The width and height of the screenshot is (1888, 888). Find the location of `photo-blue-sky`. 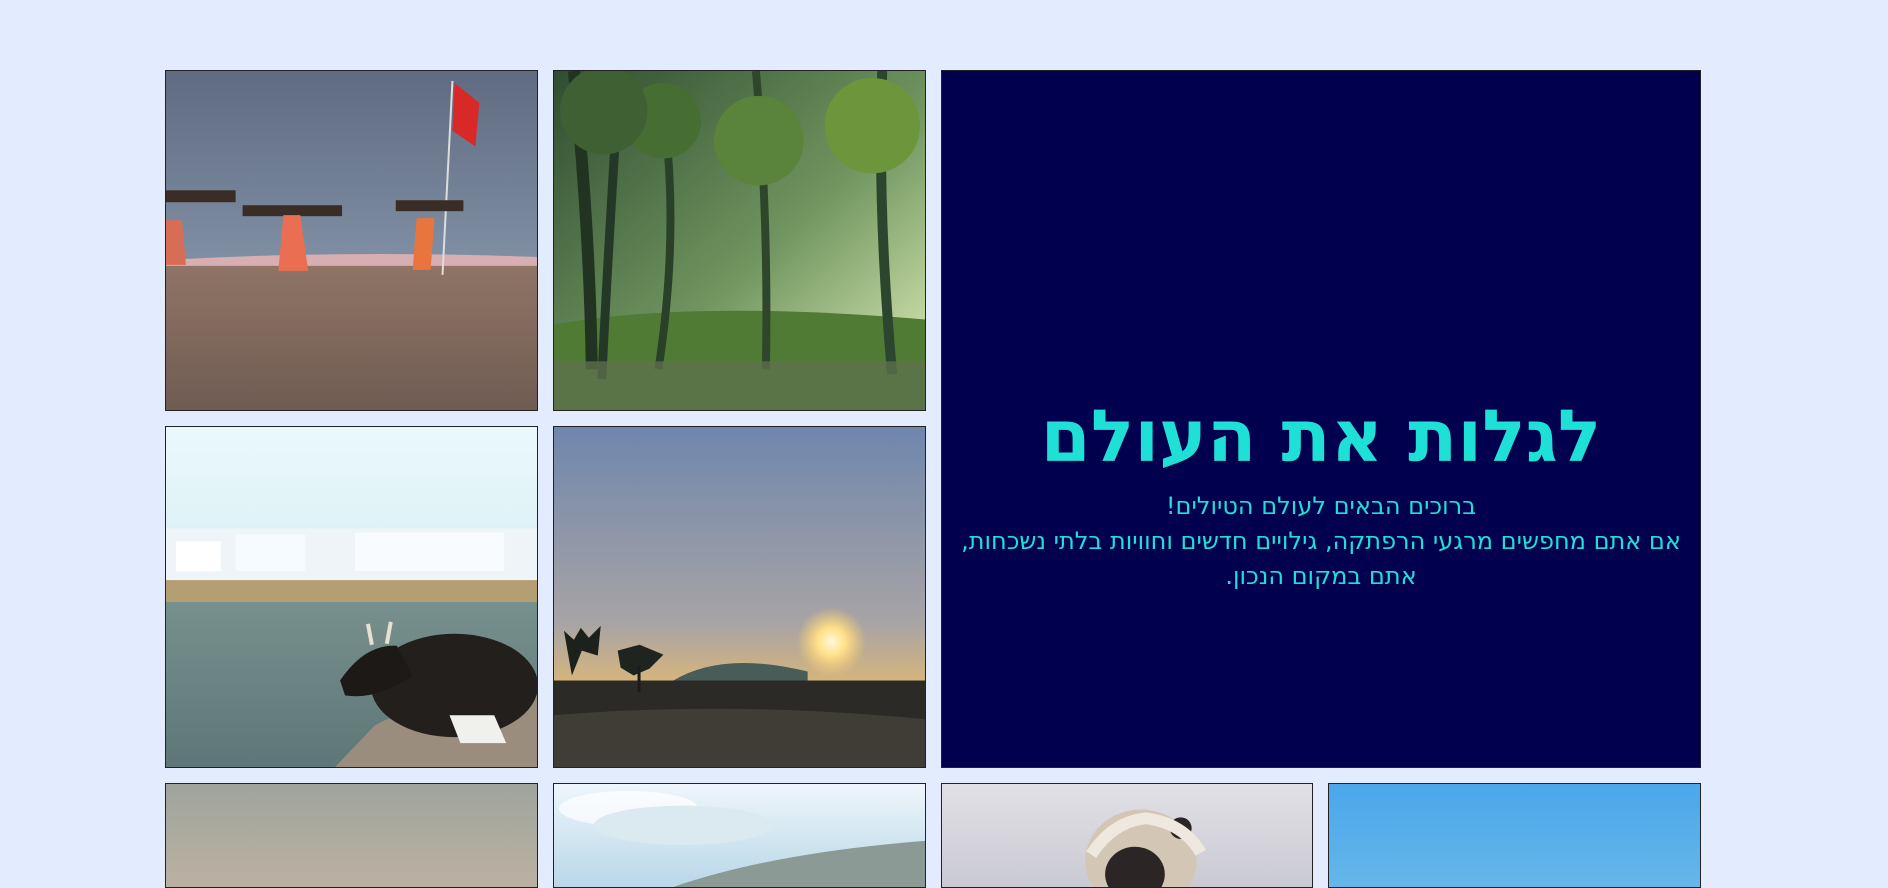

photo-blue-sky is located at coordinates (1514, 835).